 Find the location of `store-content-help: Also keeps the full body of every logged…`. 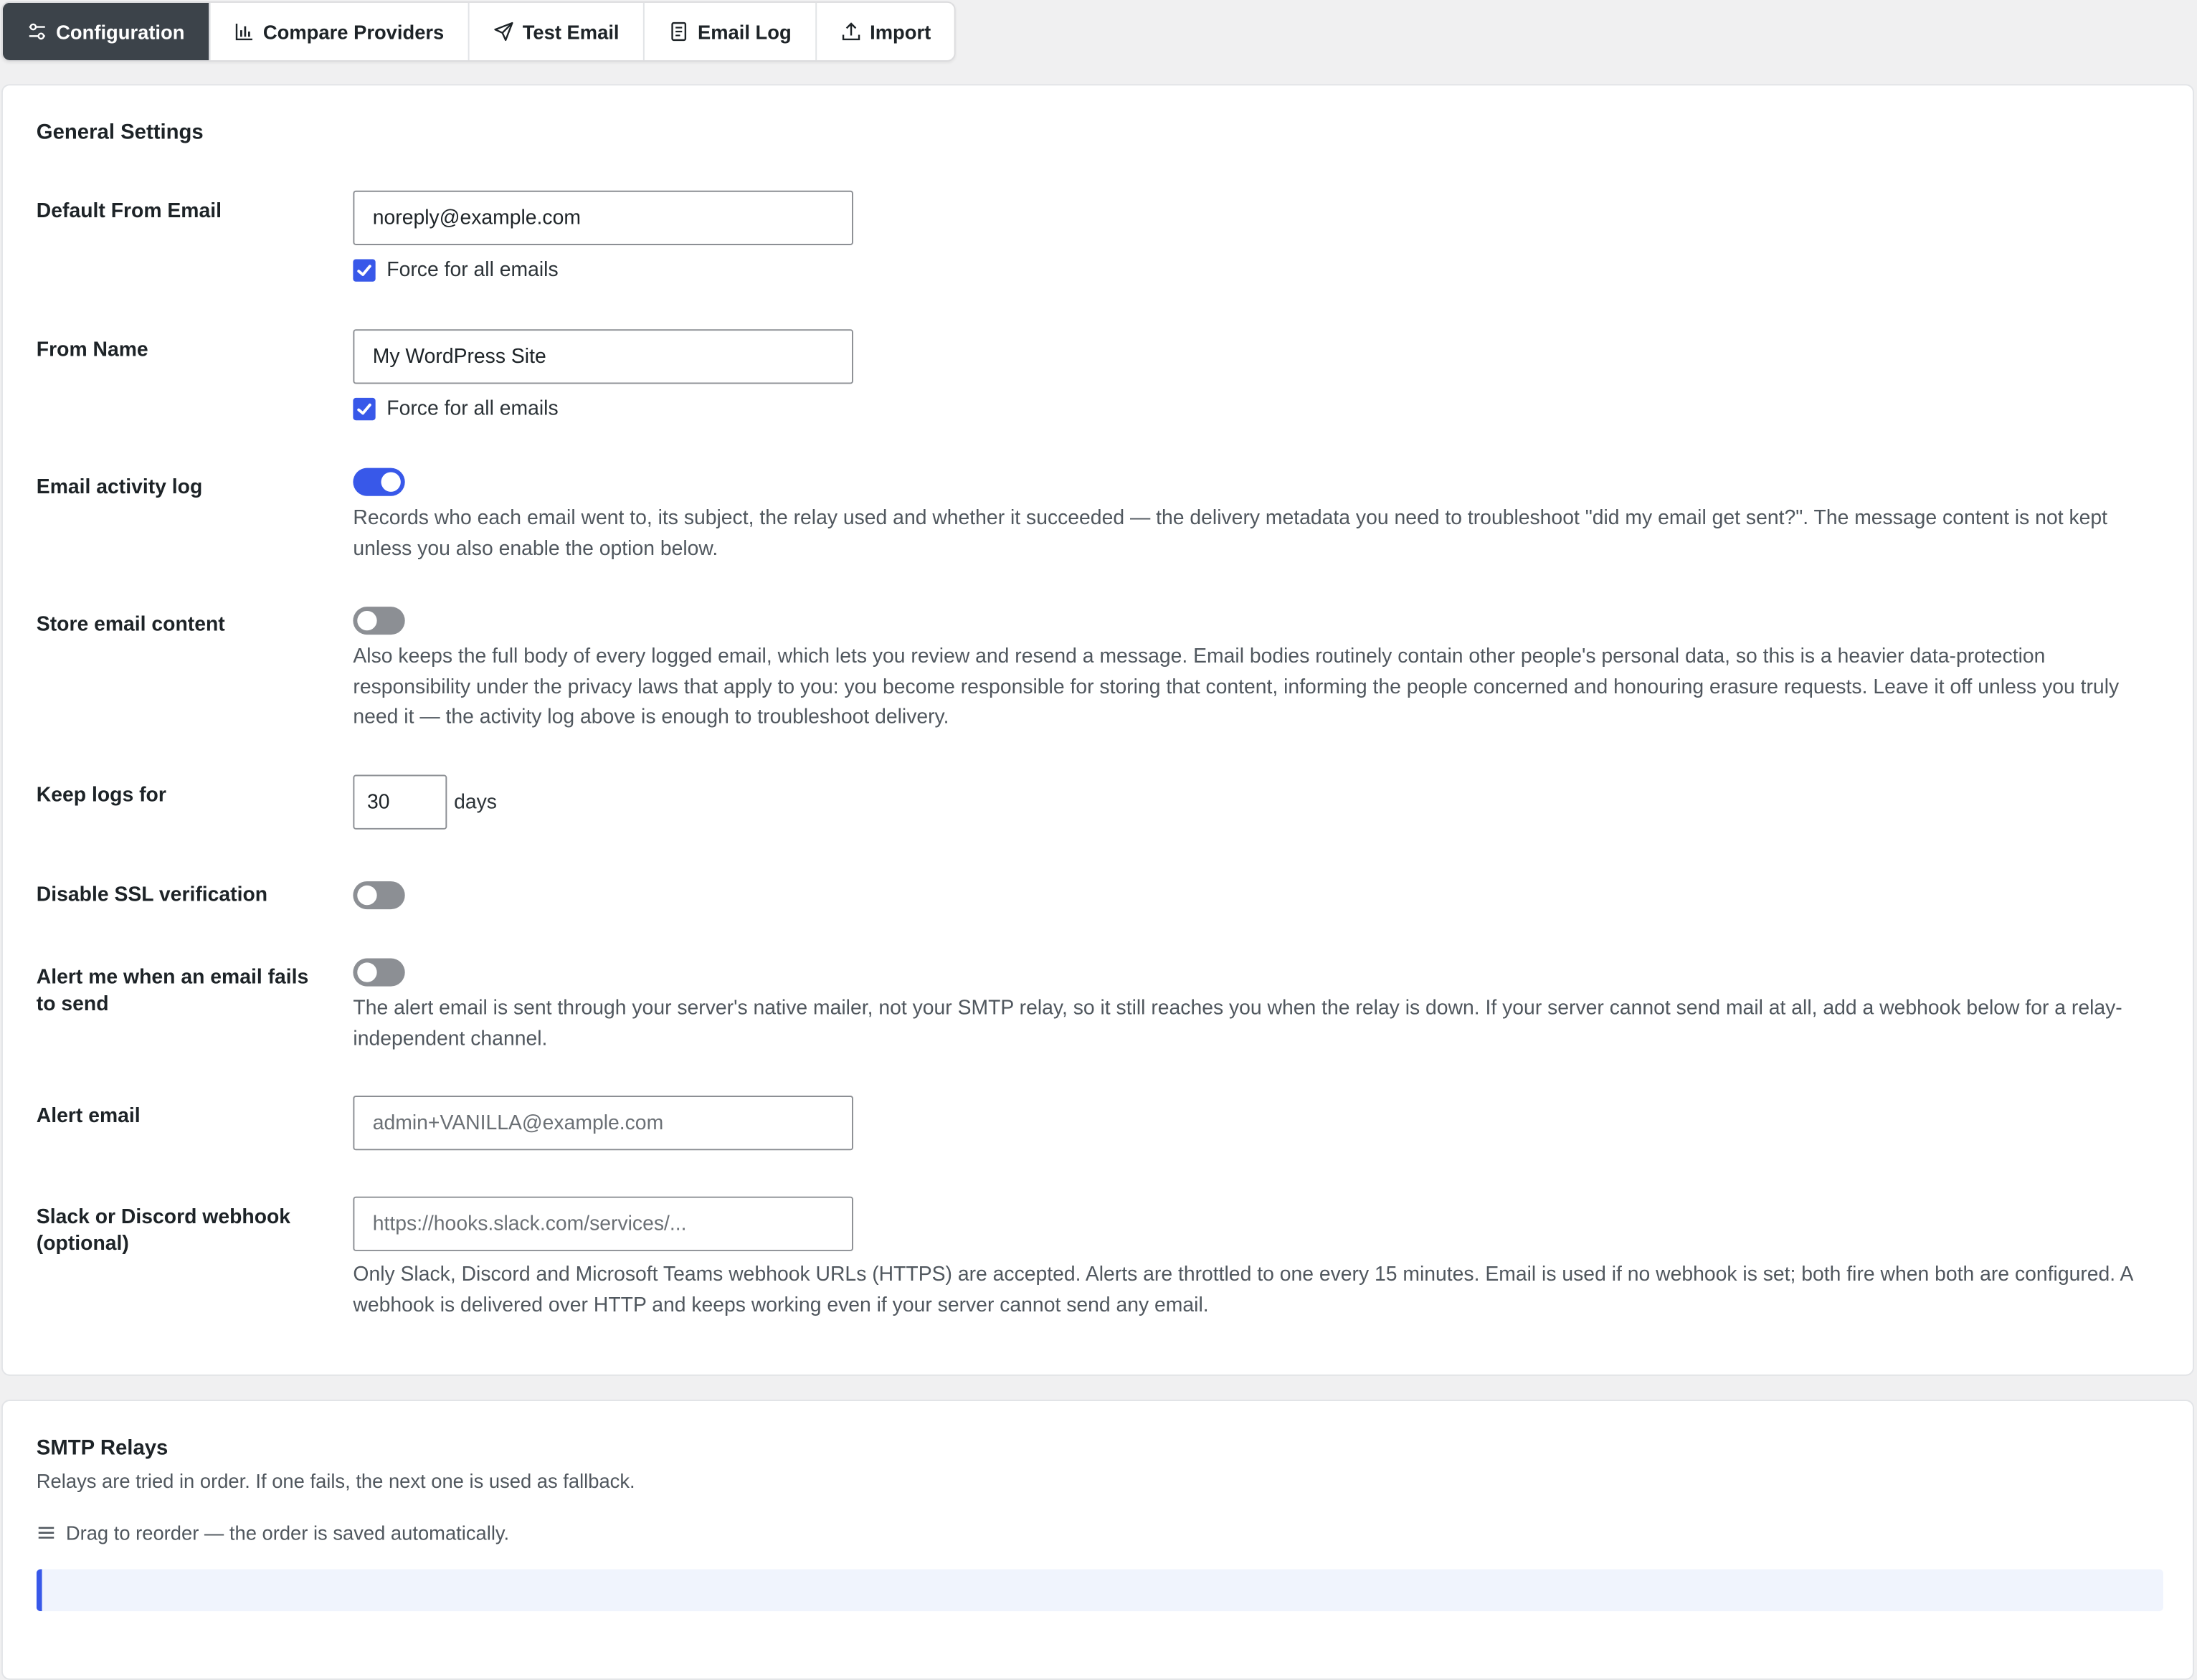

store-content-help: Also keeps the full body of every logged… is located at coordinates (1237, 687).